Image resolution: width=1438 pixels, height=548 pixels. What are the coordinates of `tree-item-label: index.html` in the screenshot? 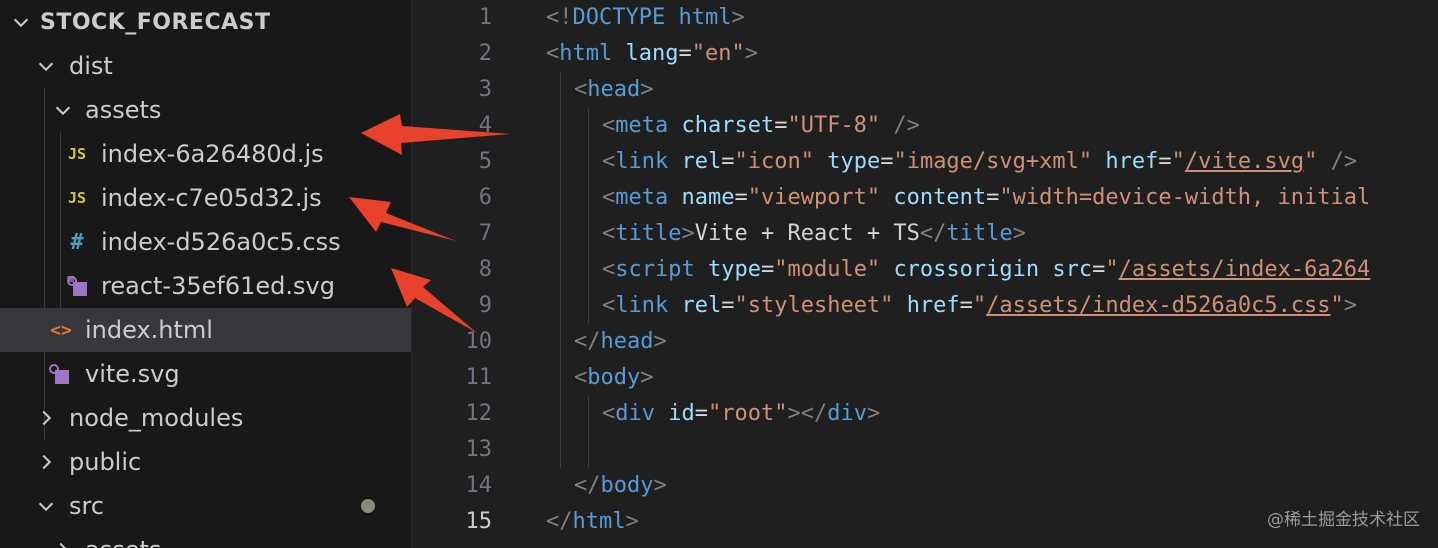 It's located at (149, 330).